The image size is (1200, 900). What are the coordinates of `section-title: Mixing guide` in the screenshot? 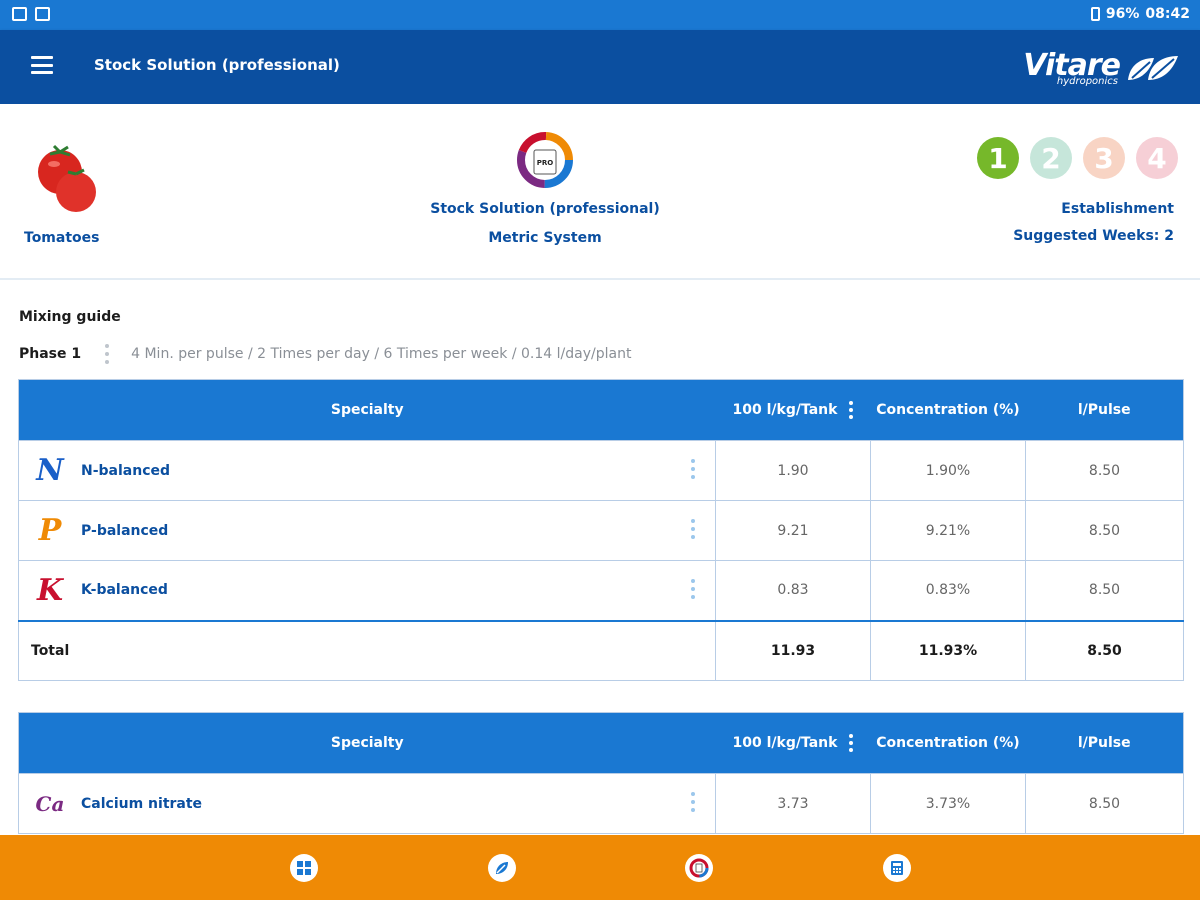 It's located at (70, 317).